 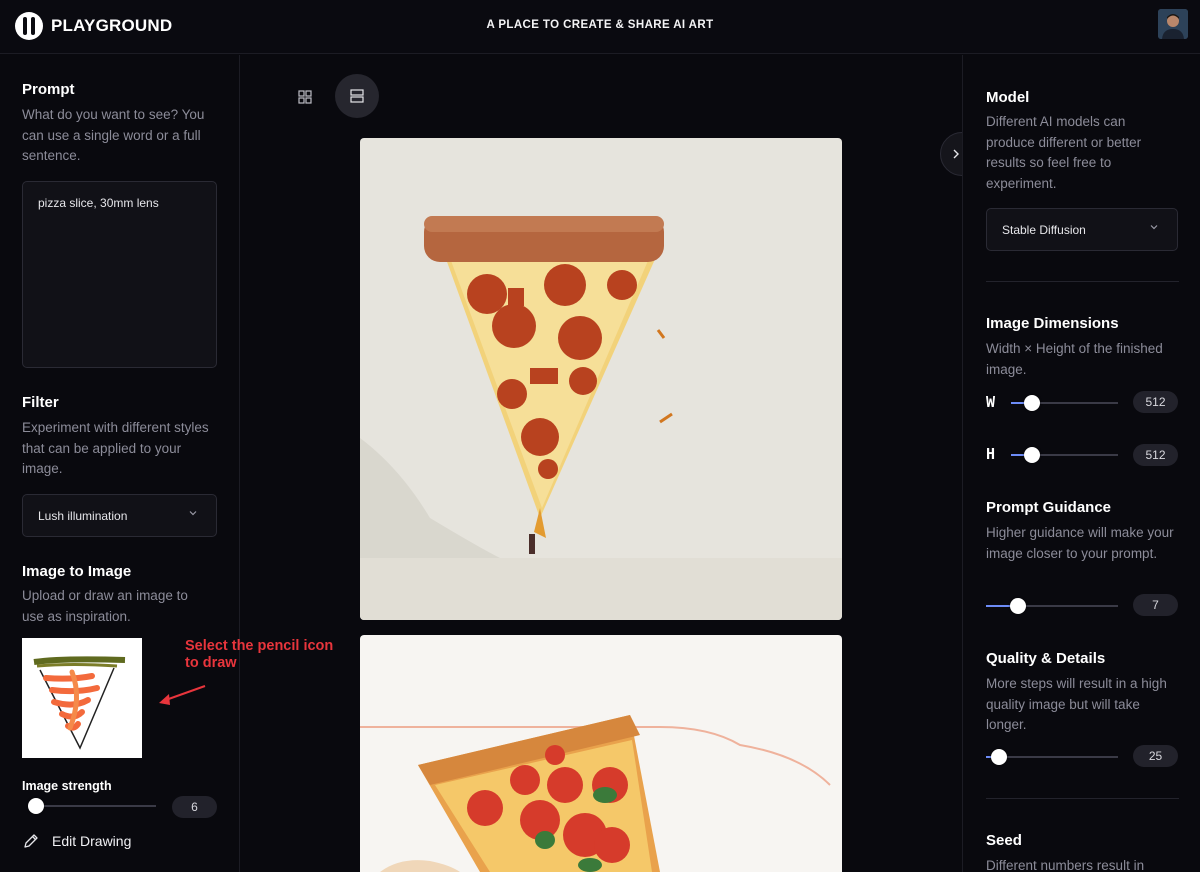 I want to click on edit-drawing-button: Edit Drawing, so click(x=76, y=841).